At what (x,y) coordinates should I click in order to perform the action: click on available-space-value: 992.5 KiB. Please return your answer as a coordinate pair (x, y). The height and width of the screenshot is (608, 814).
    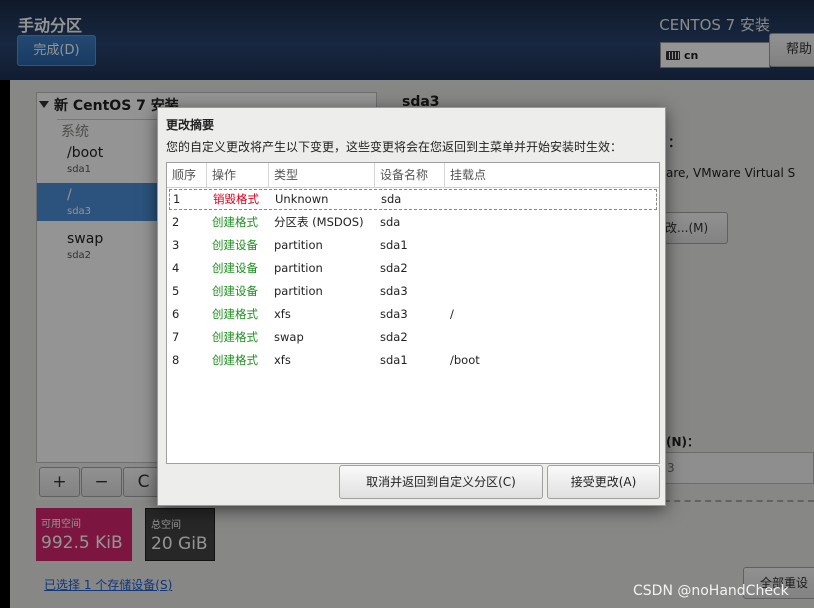
    Looking at the image, I should click on (82, 543).